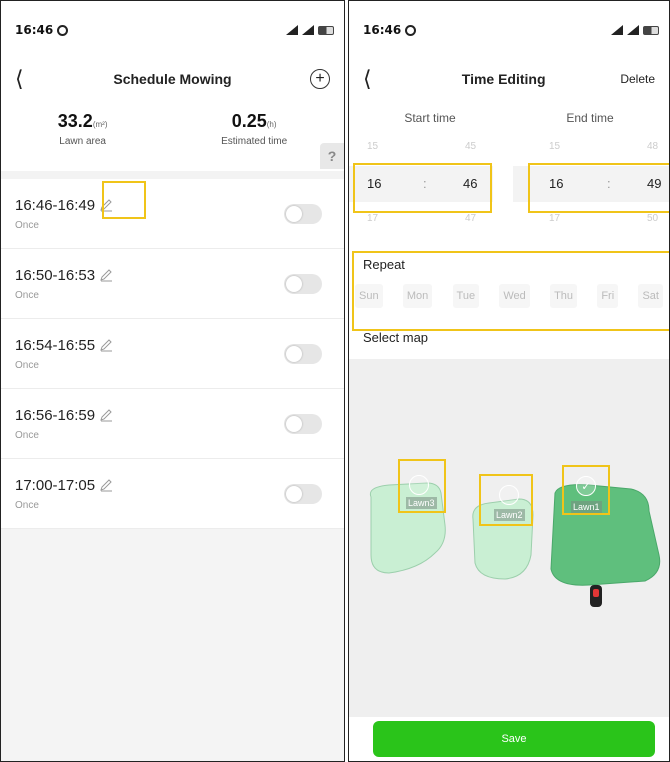 Image resolution: width=670 pixels, height=762 pixels. I want to click on help-button: ?, so click(332, 156).